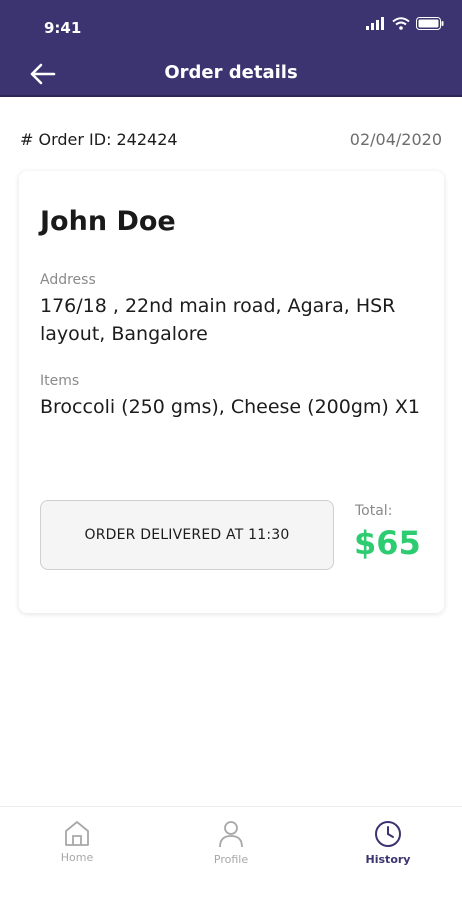 This screenshot has width=462, height=900. Describe the element at coordinates (231, 48) in the screenshot. I see `app-header: 9:41 Order details` at that location.